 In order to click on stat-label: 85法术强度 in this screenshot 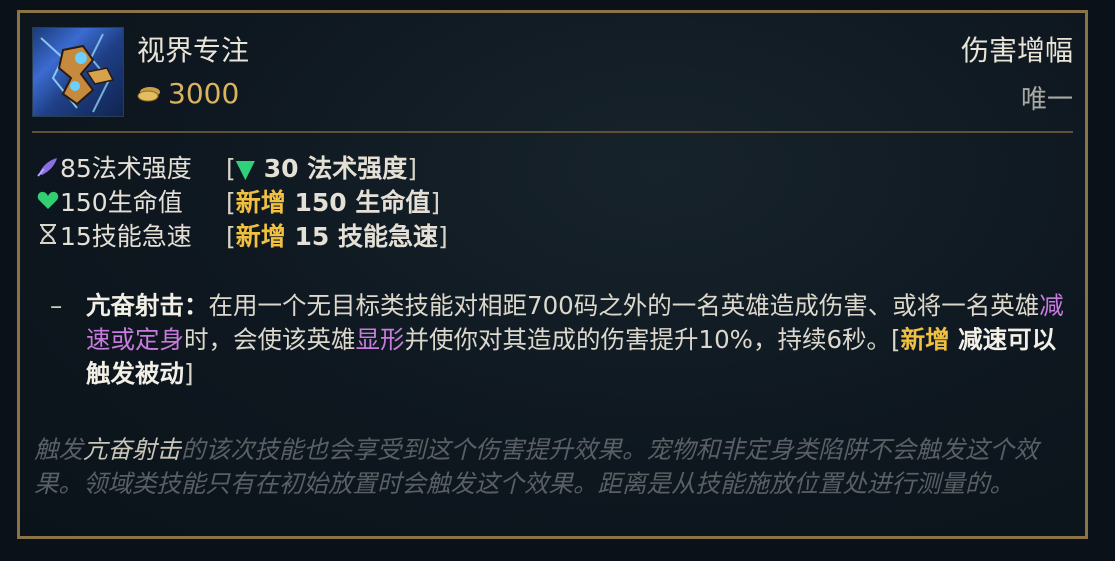, I will do `click(126, 168)`.